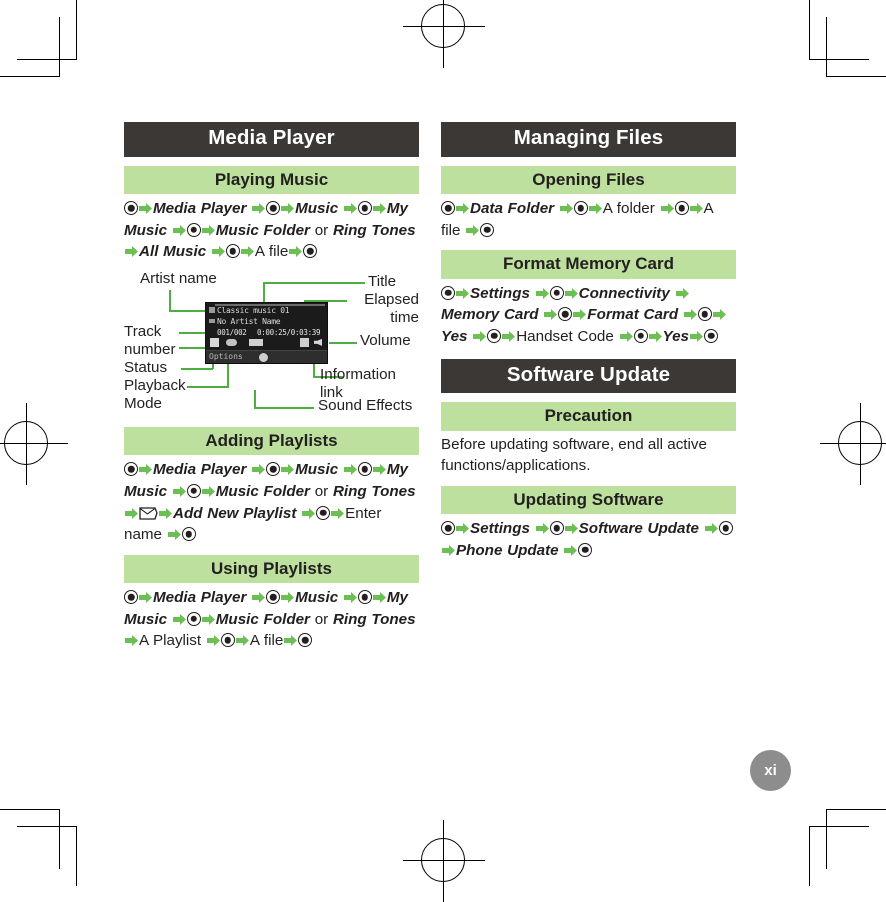 The image size is (886, 902). What do you see at coordinates (235, 513) in the screenshot?
I see `step-add-new-playlist: Add New Playlist` at bounding box center [235, 513].